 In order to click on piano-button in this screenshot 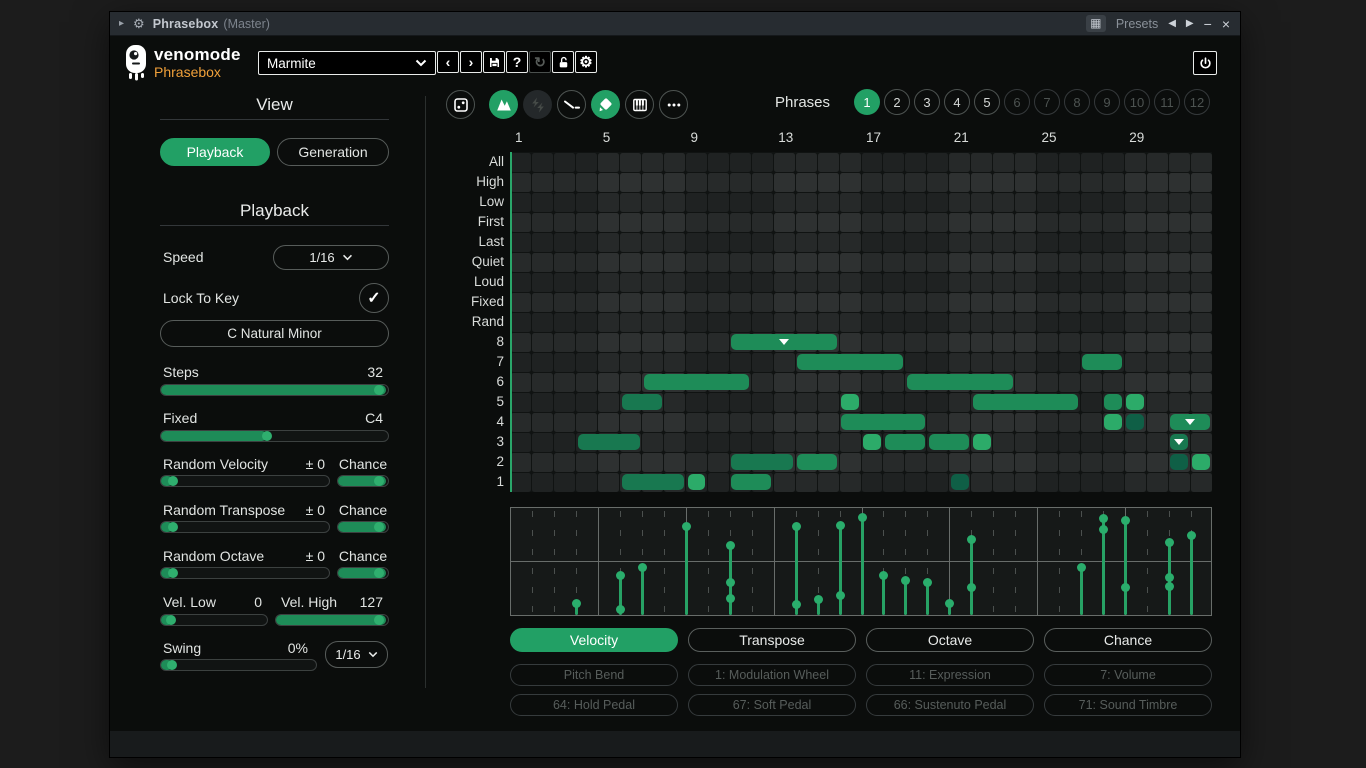, I will do `click(639, 104)`.